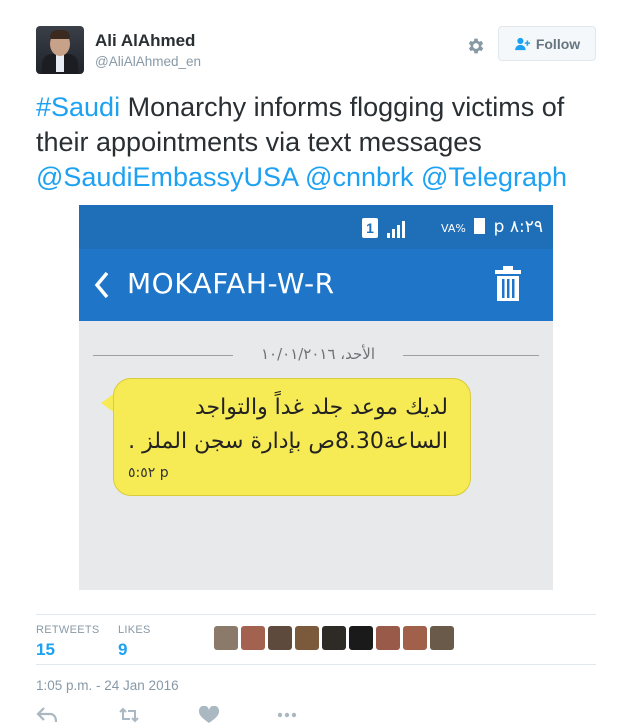  I want to click on gear-icon, so click(476, 46).